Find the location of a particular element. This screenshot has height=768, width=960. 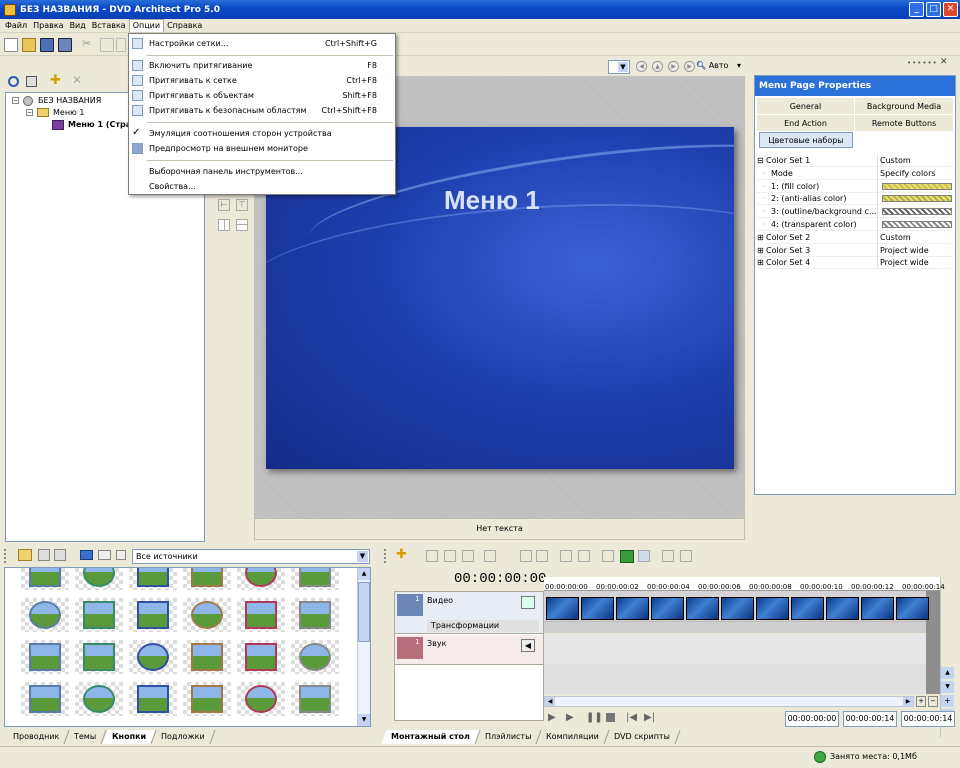

expand-icon: ⊞ is located at coordinates (760, 237).